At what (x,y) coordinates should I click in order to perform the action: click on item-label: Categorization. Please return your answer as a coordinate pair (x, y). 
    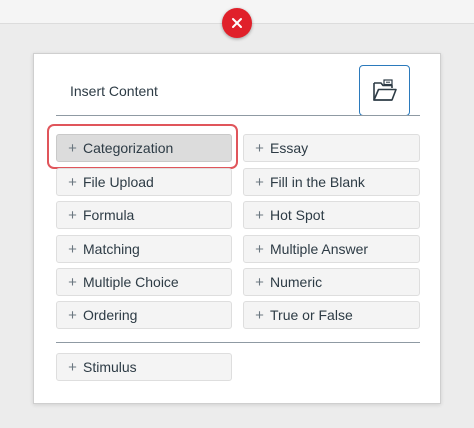
    Looking at the image, I should click on (128, 148).